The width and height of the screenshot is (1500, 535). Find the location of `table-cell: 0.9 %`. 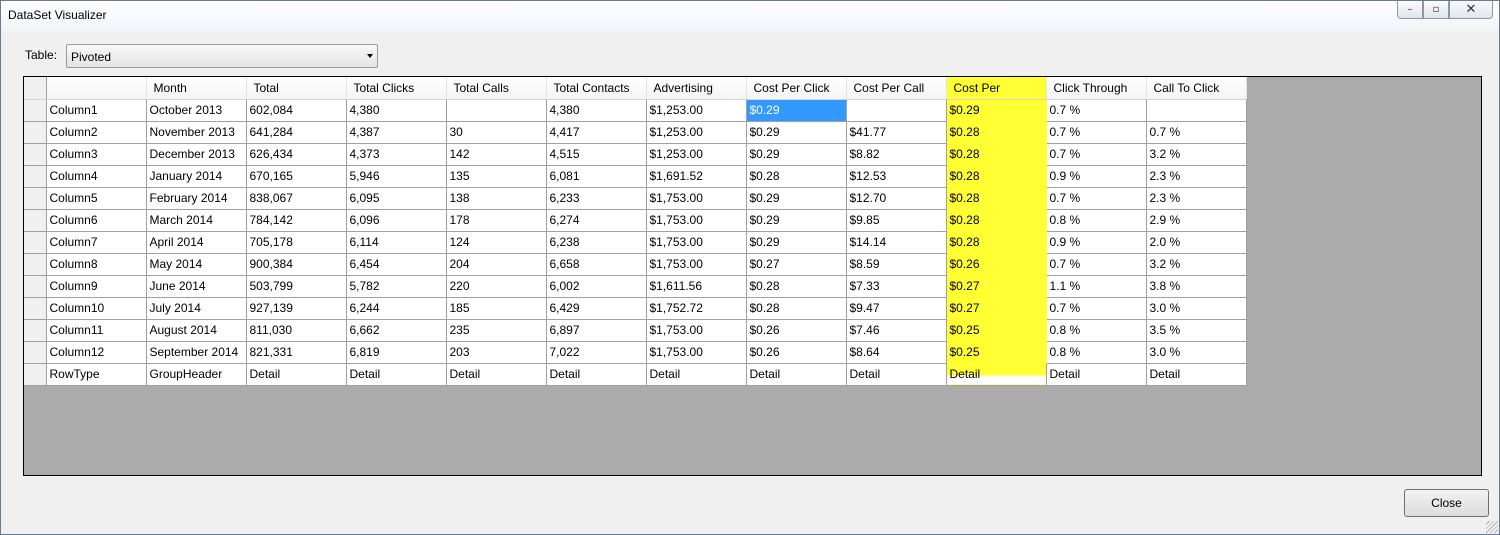

table-cell: 0.9 % is located at coordinates (1096, 242).